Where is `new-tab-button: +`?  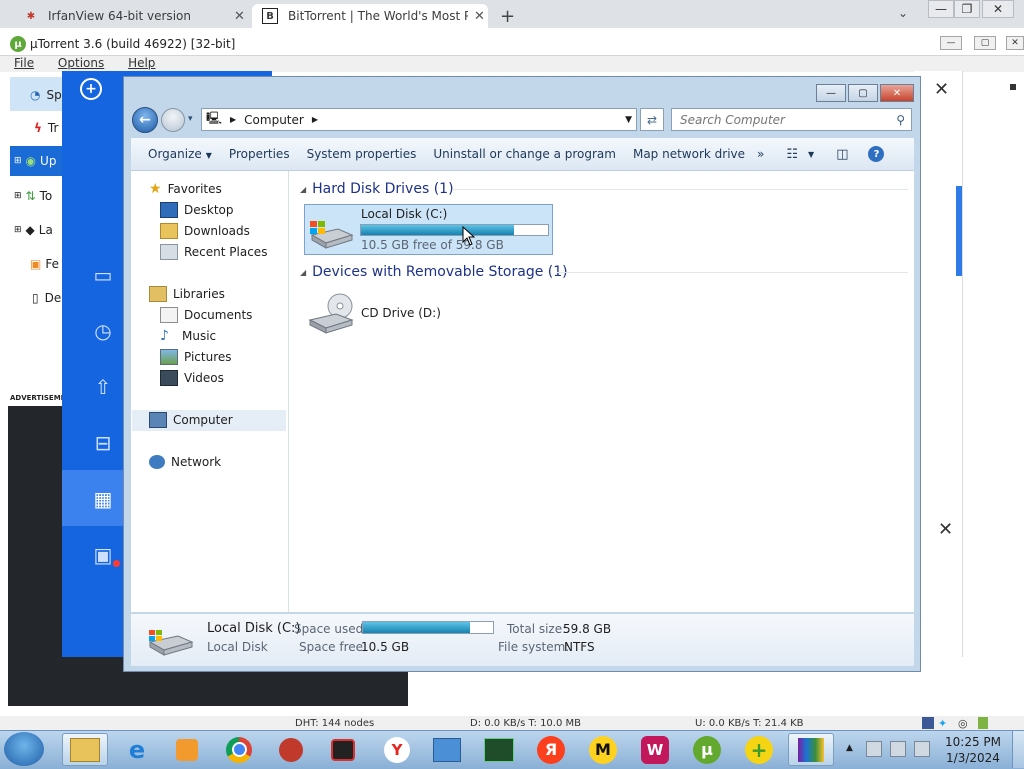 new-tab-button: + is located at coordinates (507, 16).